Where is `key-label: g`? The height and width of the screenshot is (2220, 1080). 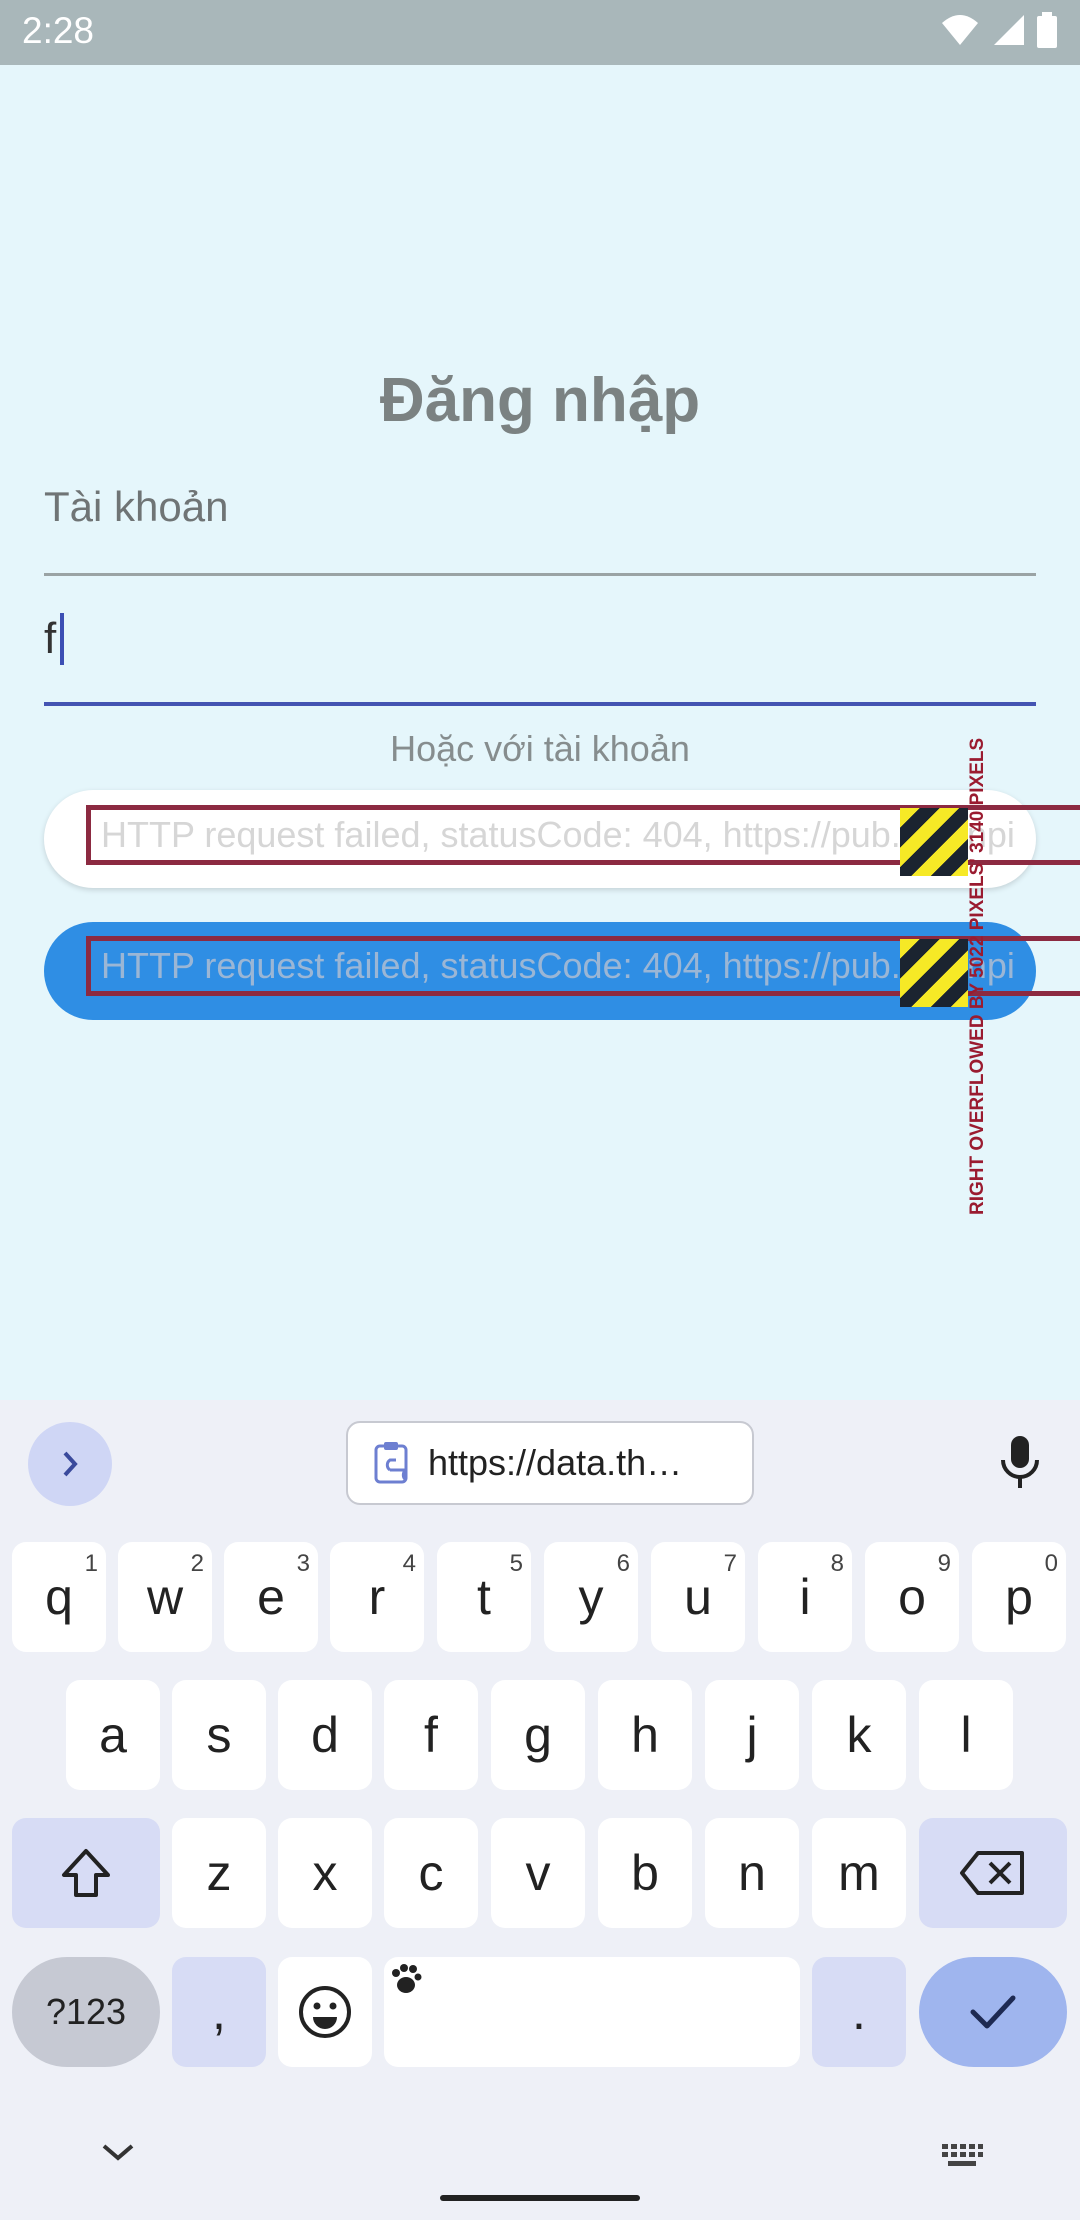
key-label: g is located at coordinates (538, 1735).